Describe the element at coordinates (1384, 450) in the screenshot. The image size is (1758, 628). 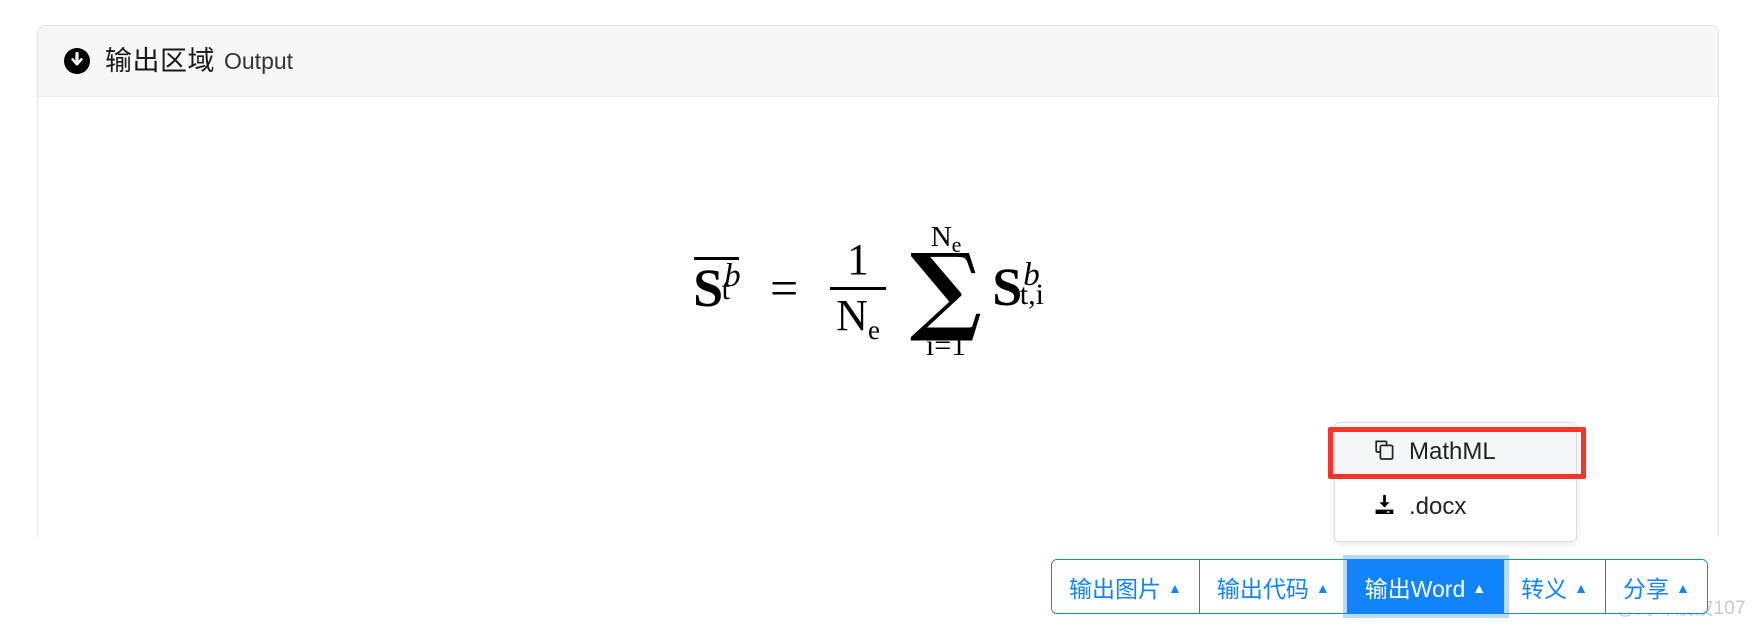
I see `copy-icon` at that location.